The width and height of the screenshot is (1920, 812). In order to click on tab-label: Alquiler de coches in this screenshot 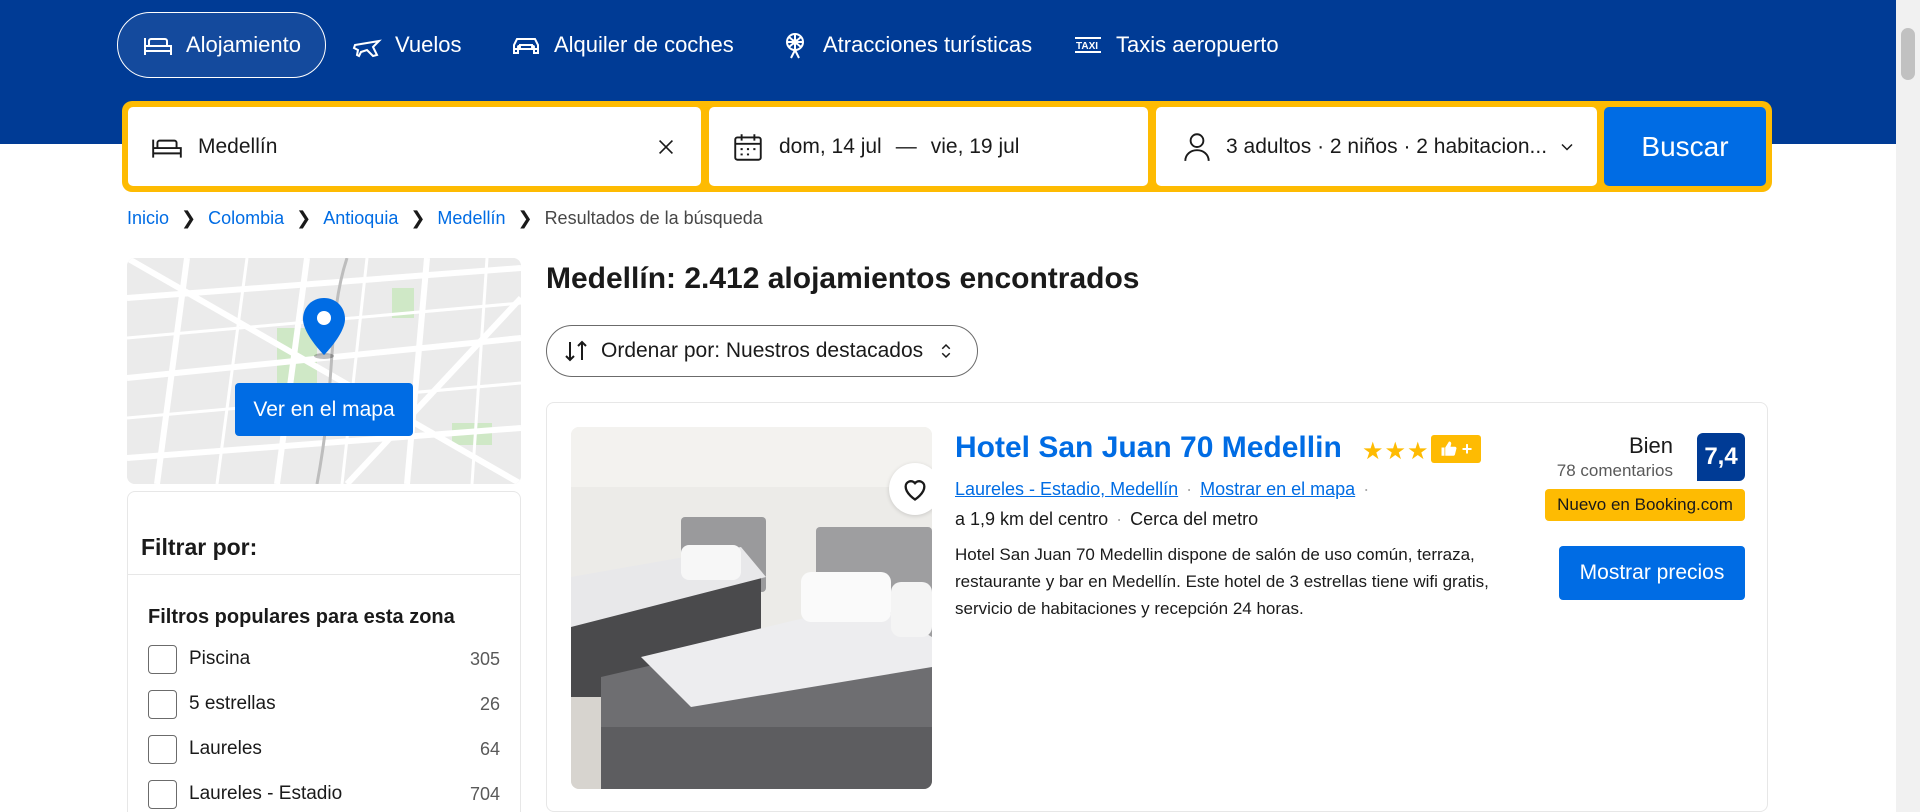, I will do `click(644, 44)`.